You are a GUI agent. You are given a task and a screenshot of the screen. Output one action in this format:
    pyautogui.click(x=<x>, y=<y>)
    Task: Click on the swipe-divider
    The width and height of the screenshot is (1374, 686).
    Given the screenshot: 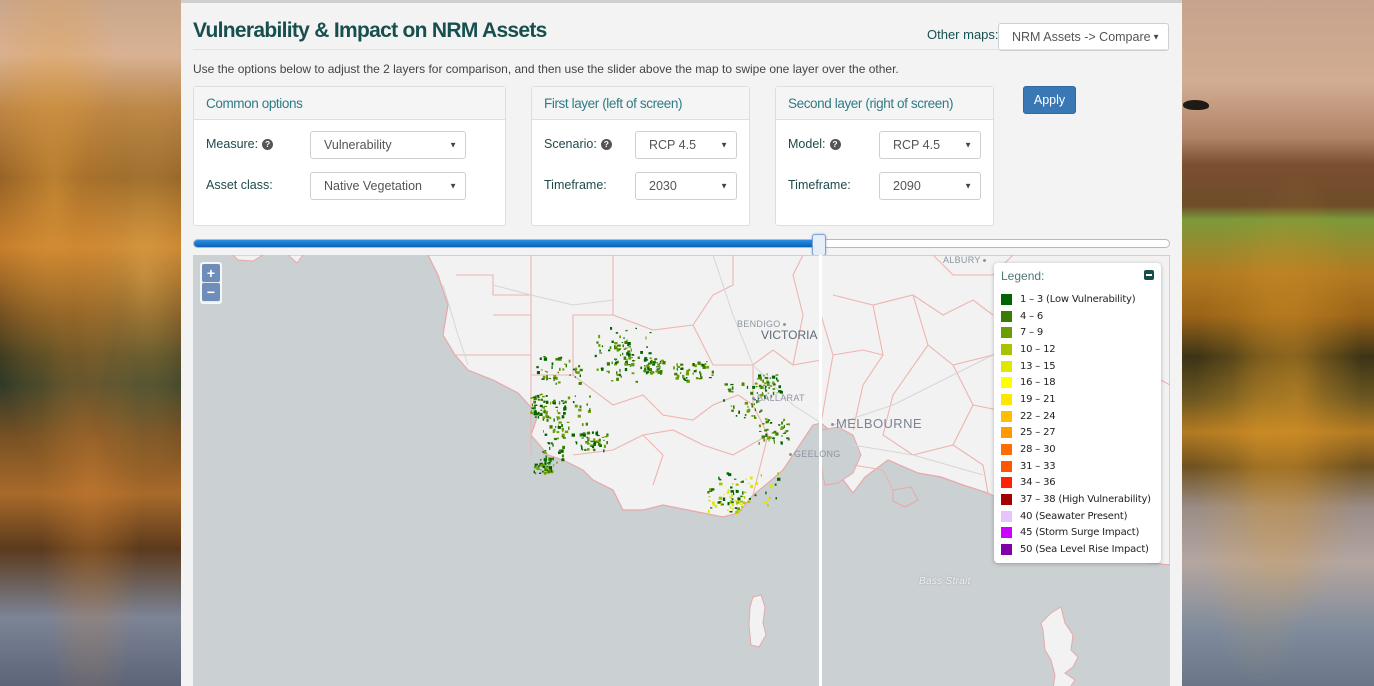 What is the action you would take?
    pyautogui.click(x=821, y=470)
    